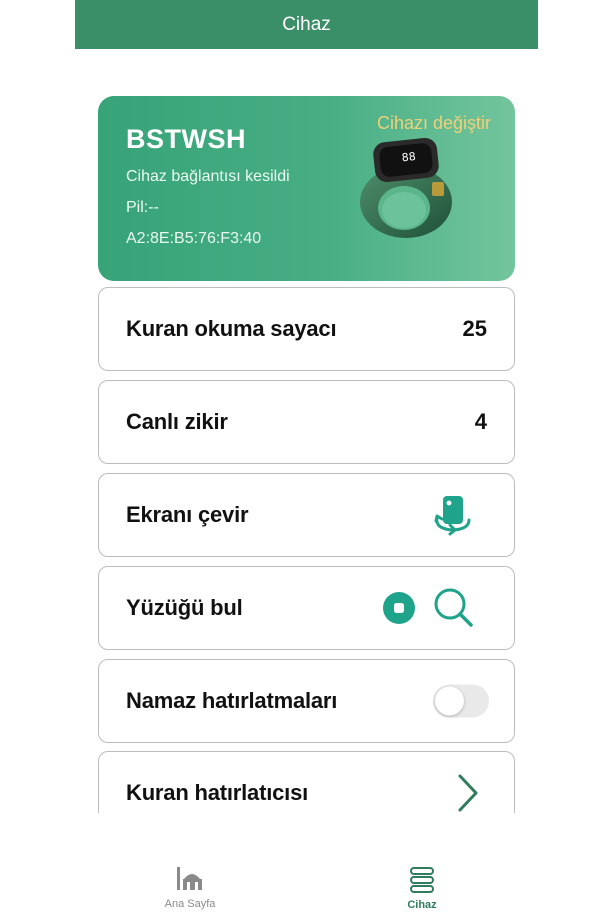 Image resolution: width=613 pixels, height=920 pixels. I want to click on bottom-nav: Ana Sayfa Cihaz, so click(306, 866).